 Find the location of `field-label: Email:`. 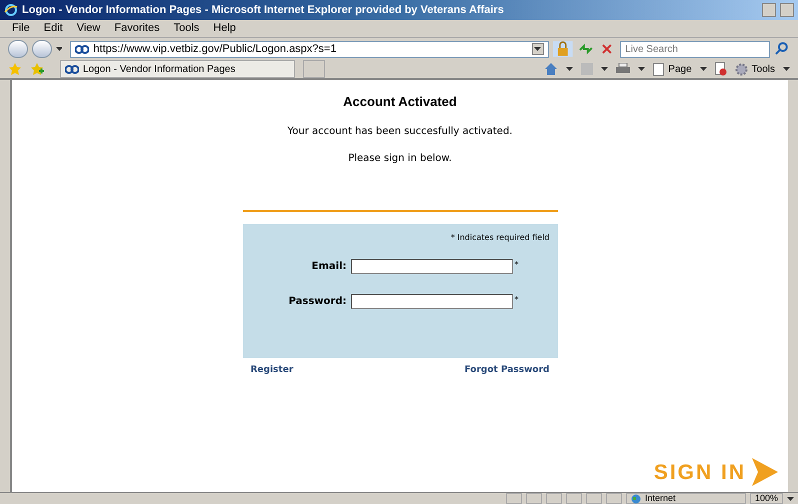

field-label: Email: is located at coordinates (329, 267).